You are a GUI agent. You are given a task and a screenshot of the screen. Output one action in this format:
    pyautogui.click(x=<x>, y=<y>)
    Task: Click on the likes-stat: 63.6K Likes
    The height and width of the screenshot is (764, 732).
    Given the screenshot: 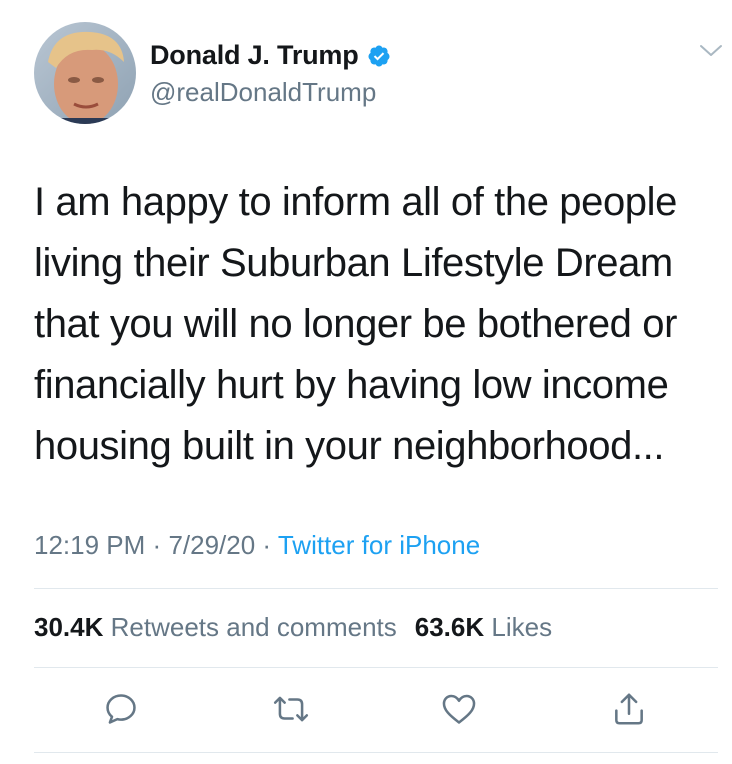 What is the action you would take?
    pyautogui.click(x=483, y=627)
    